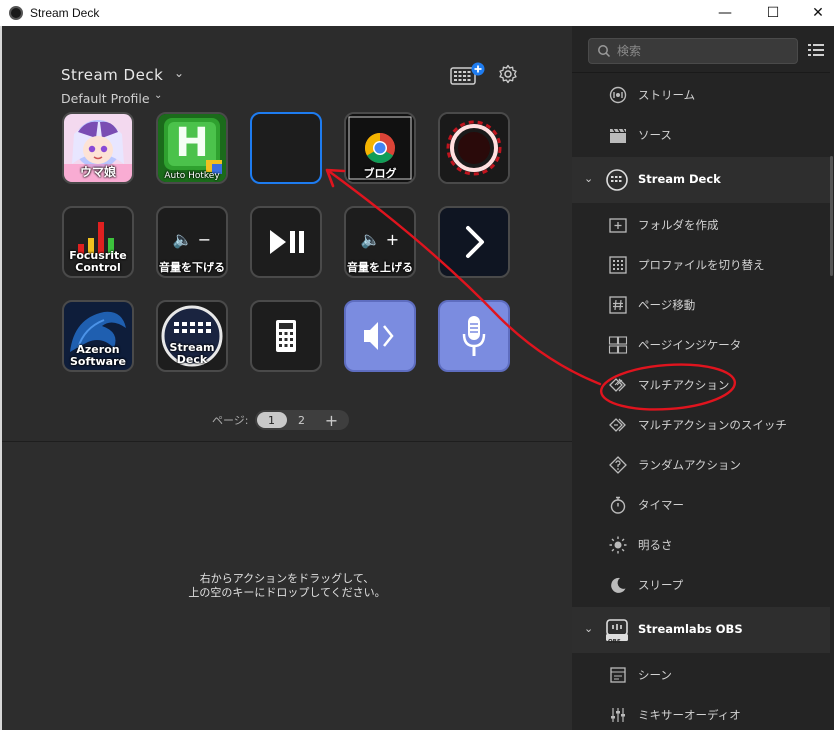 The image size is (834, 730). I want to click on action-create-folder: フォルダを作成, so click(701, 225).